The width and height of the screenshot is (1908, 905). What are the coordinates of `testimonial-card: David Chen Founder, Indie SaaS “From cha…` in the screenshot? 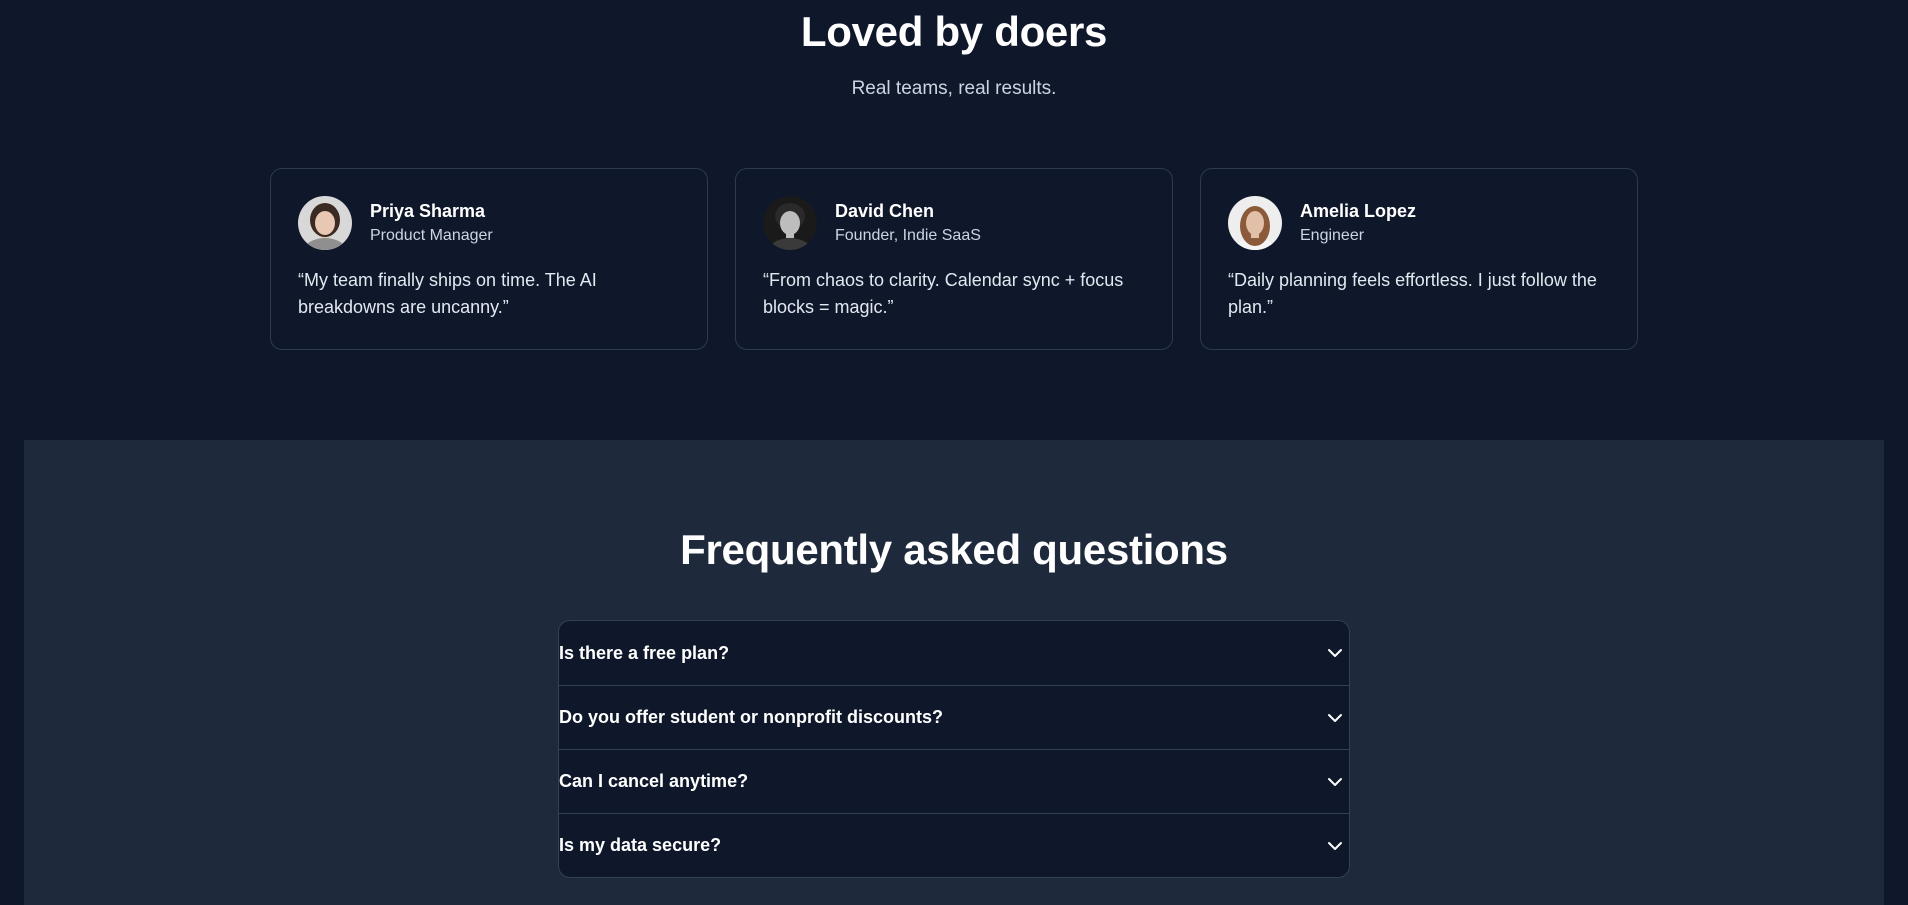 It's located at (954, 259).